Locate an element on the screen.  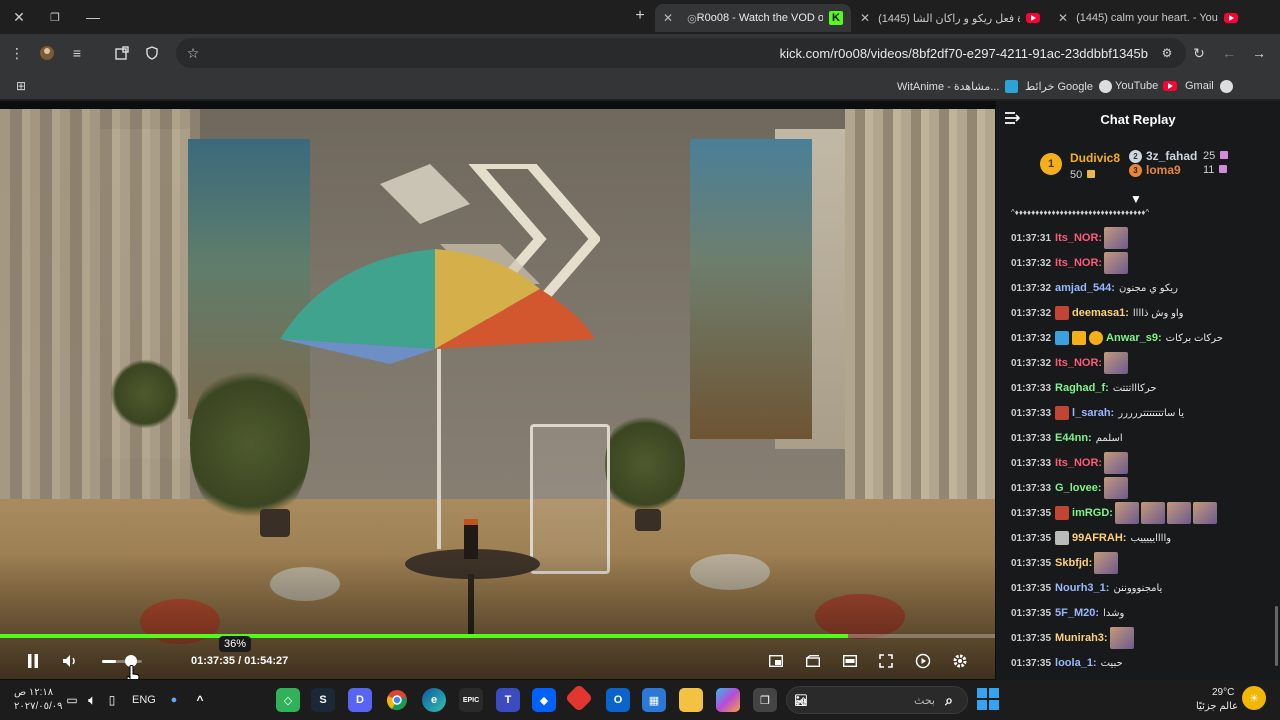
weather-description: عالم جزئيًا is located at coordinates (1217, 706).